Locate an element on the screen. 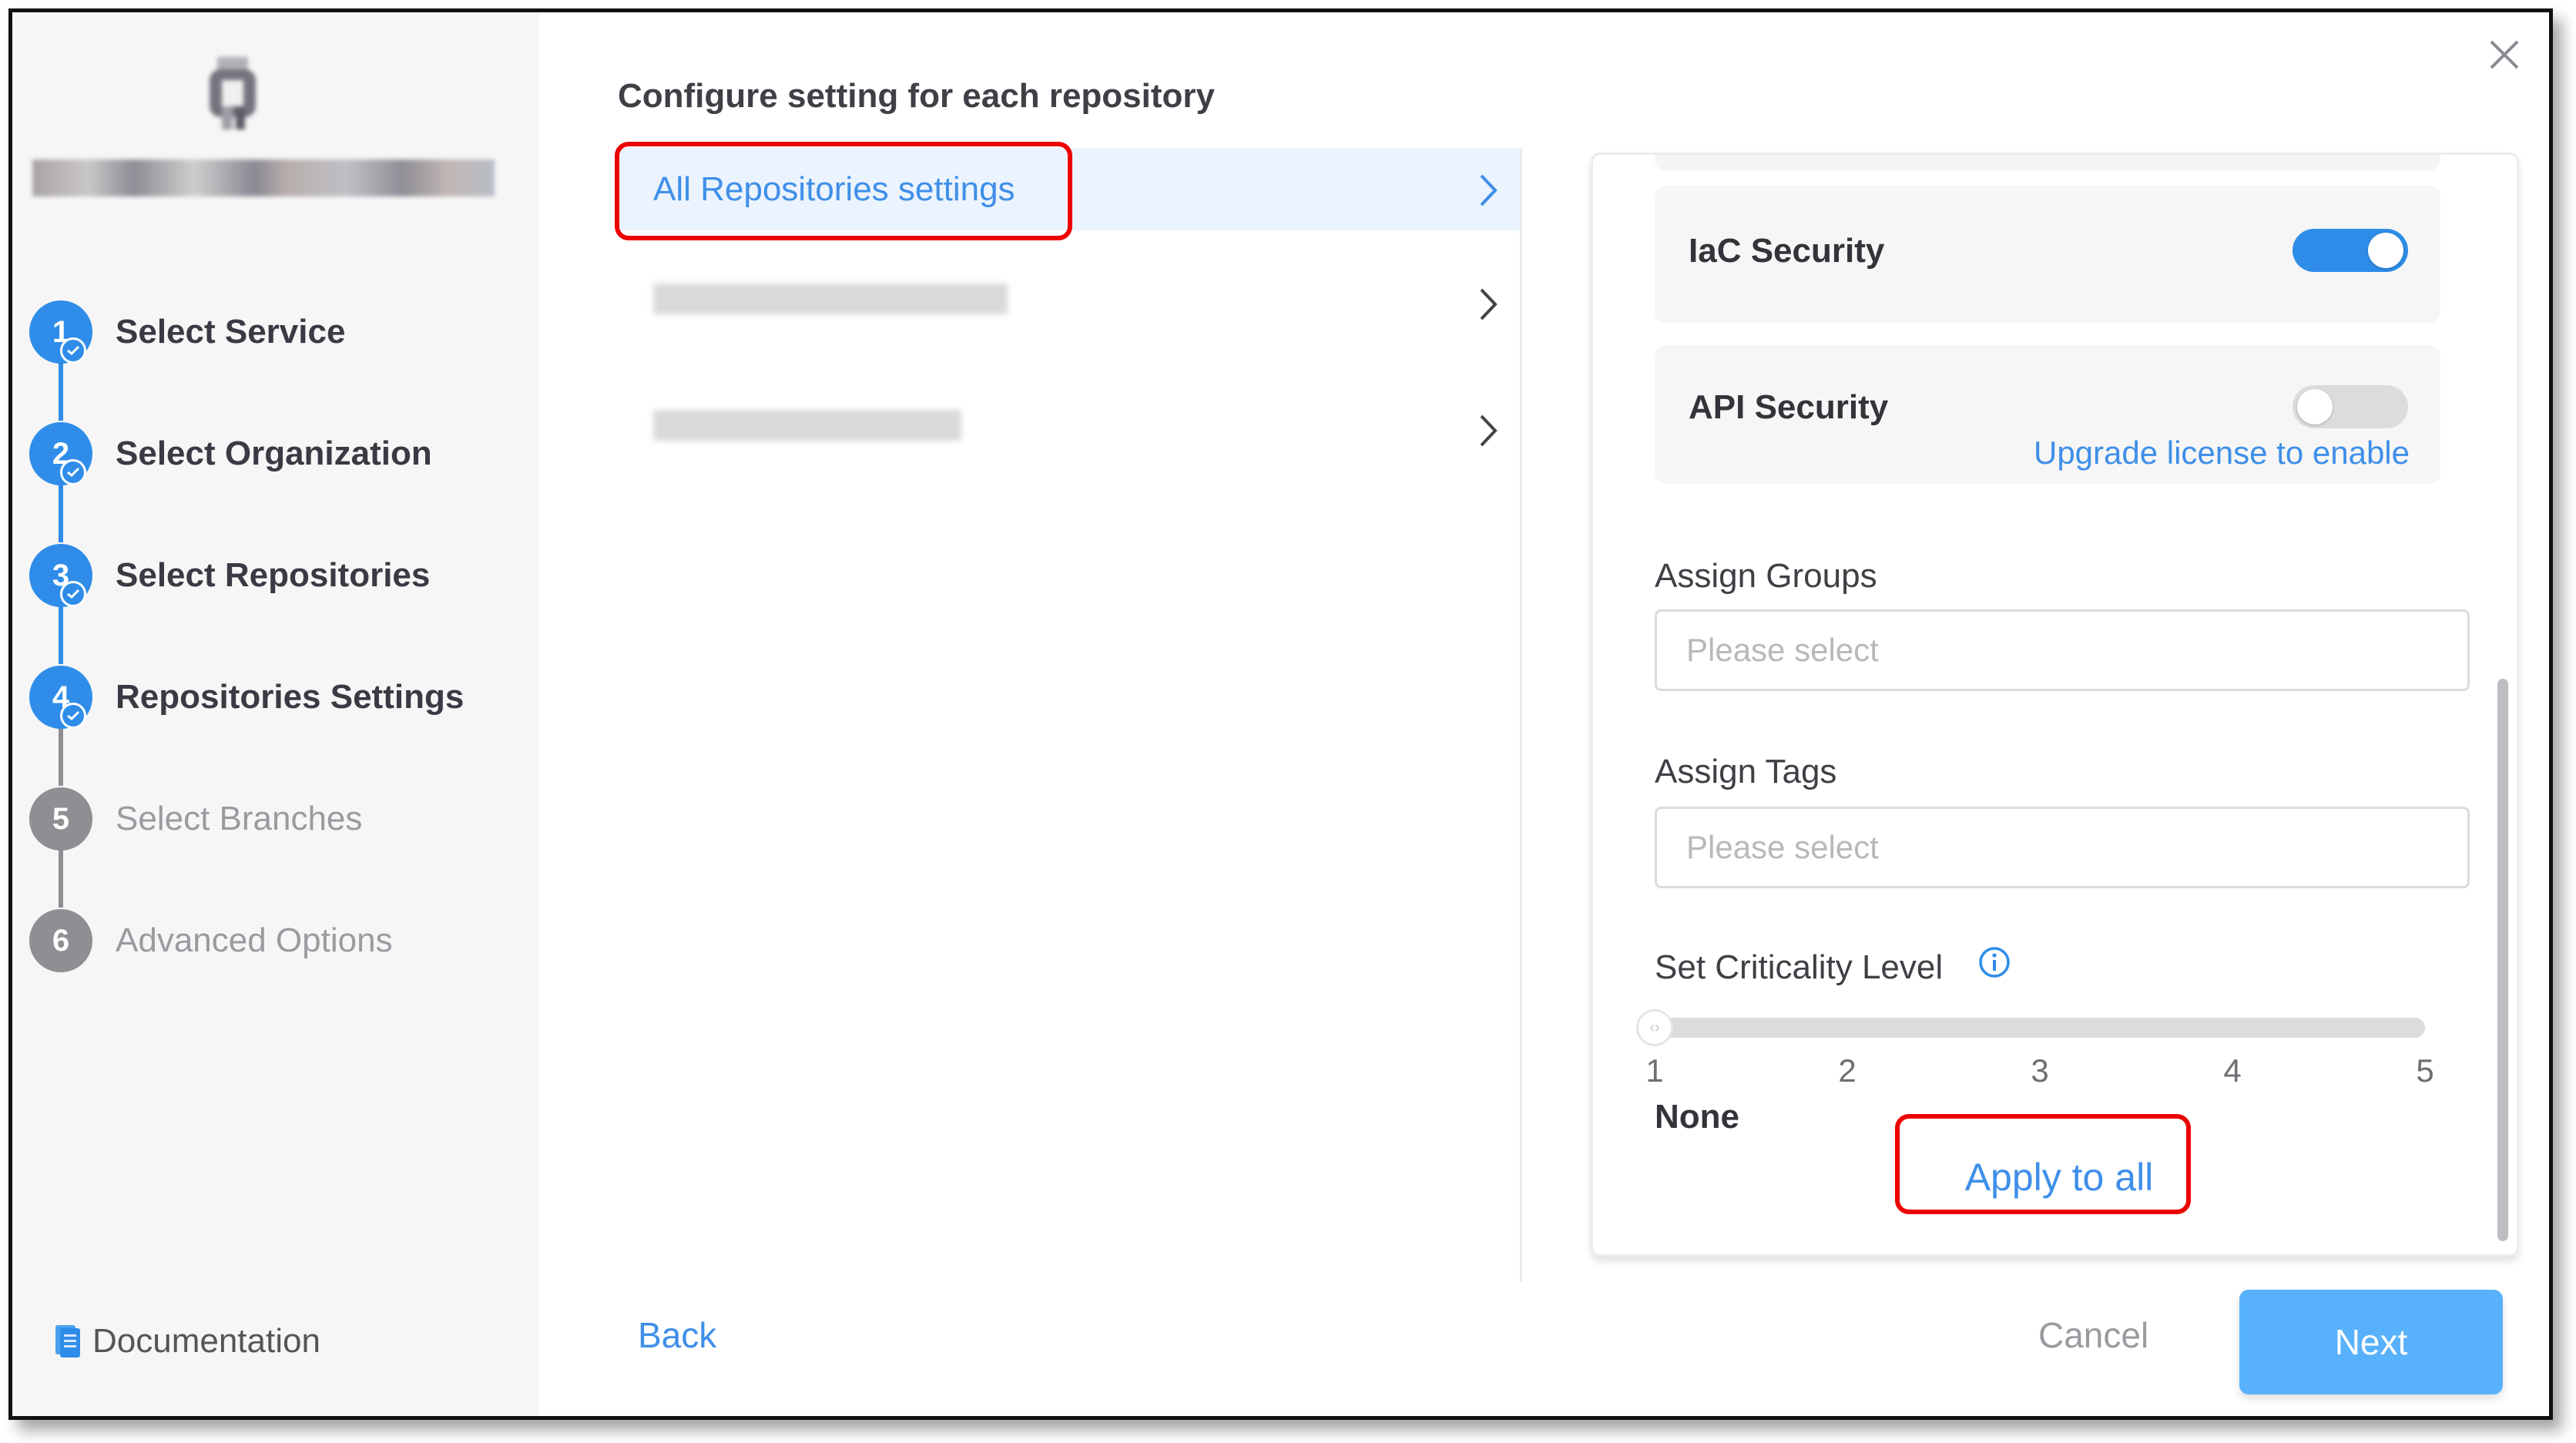 This screenshot has width=2576, height=1443. repo-item-label: All Repositories settings is located at coordinates (834, 189).